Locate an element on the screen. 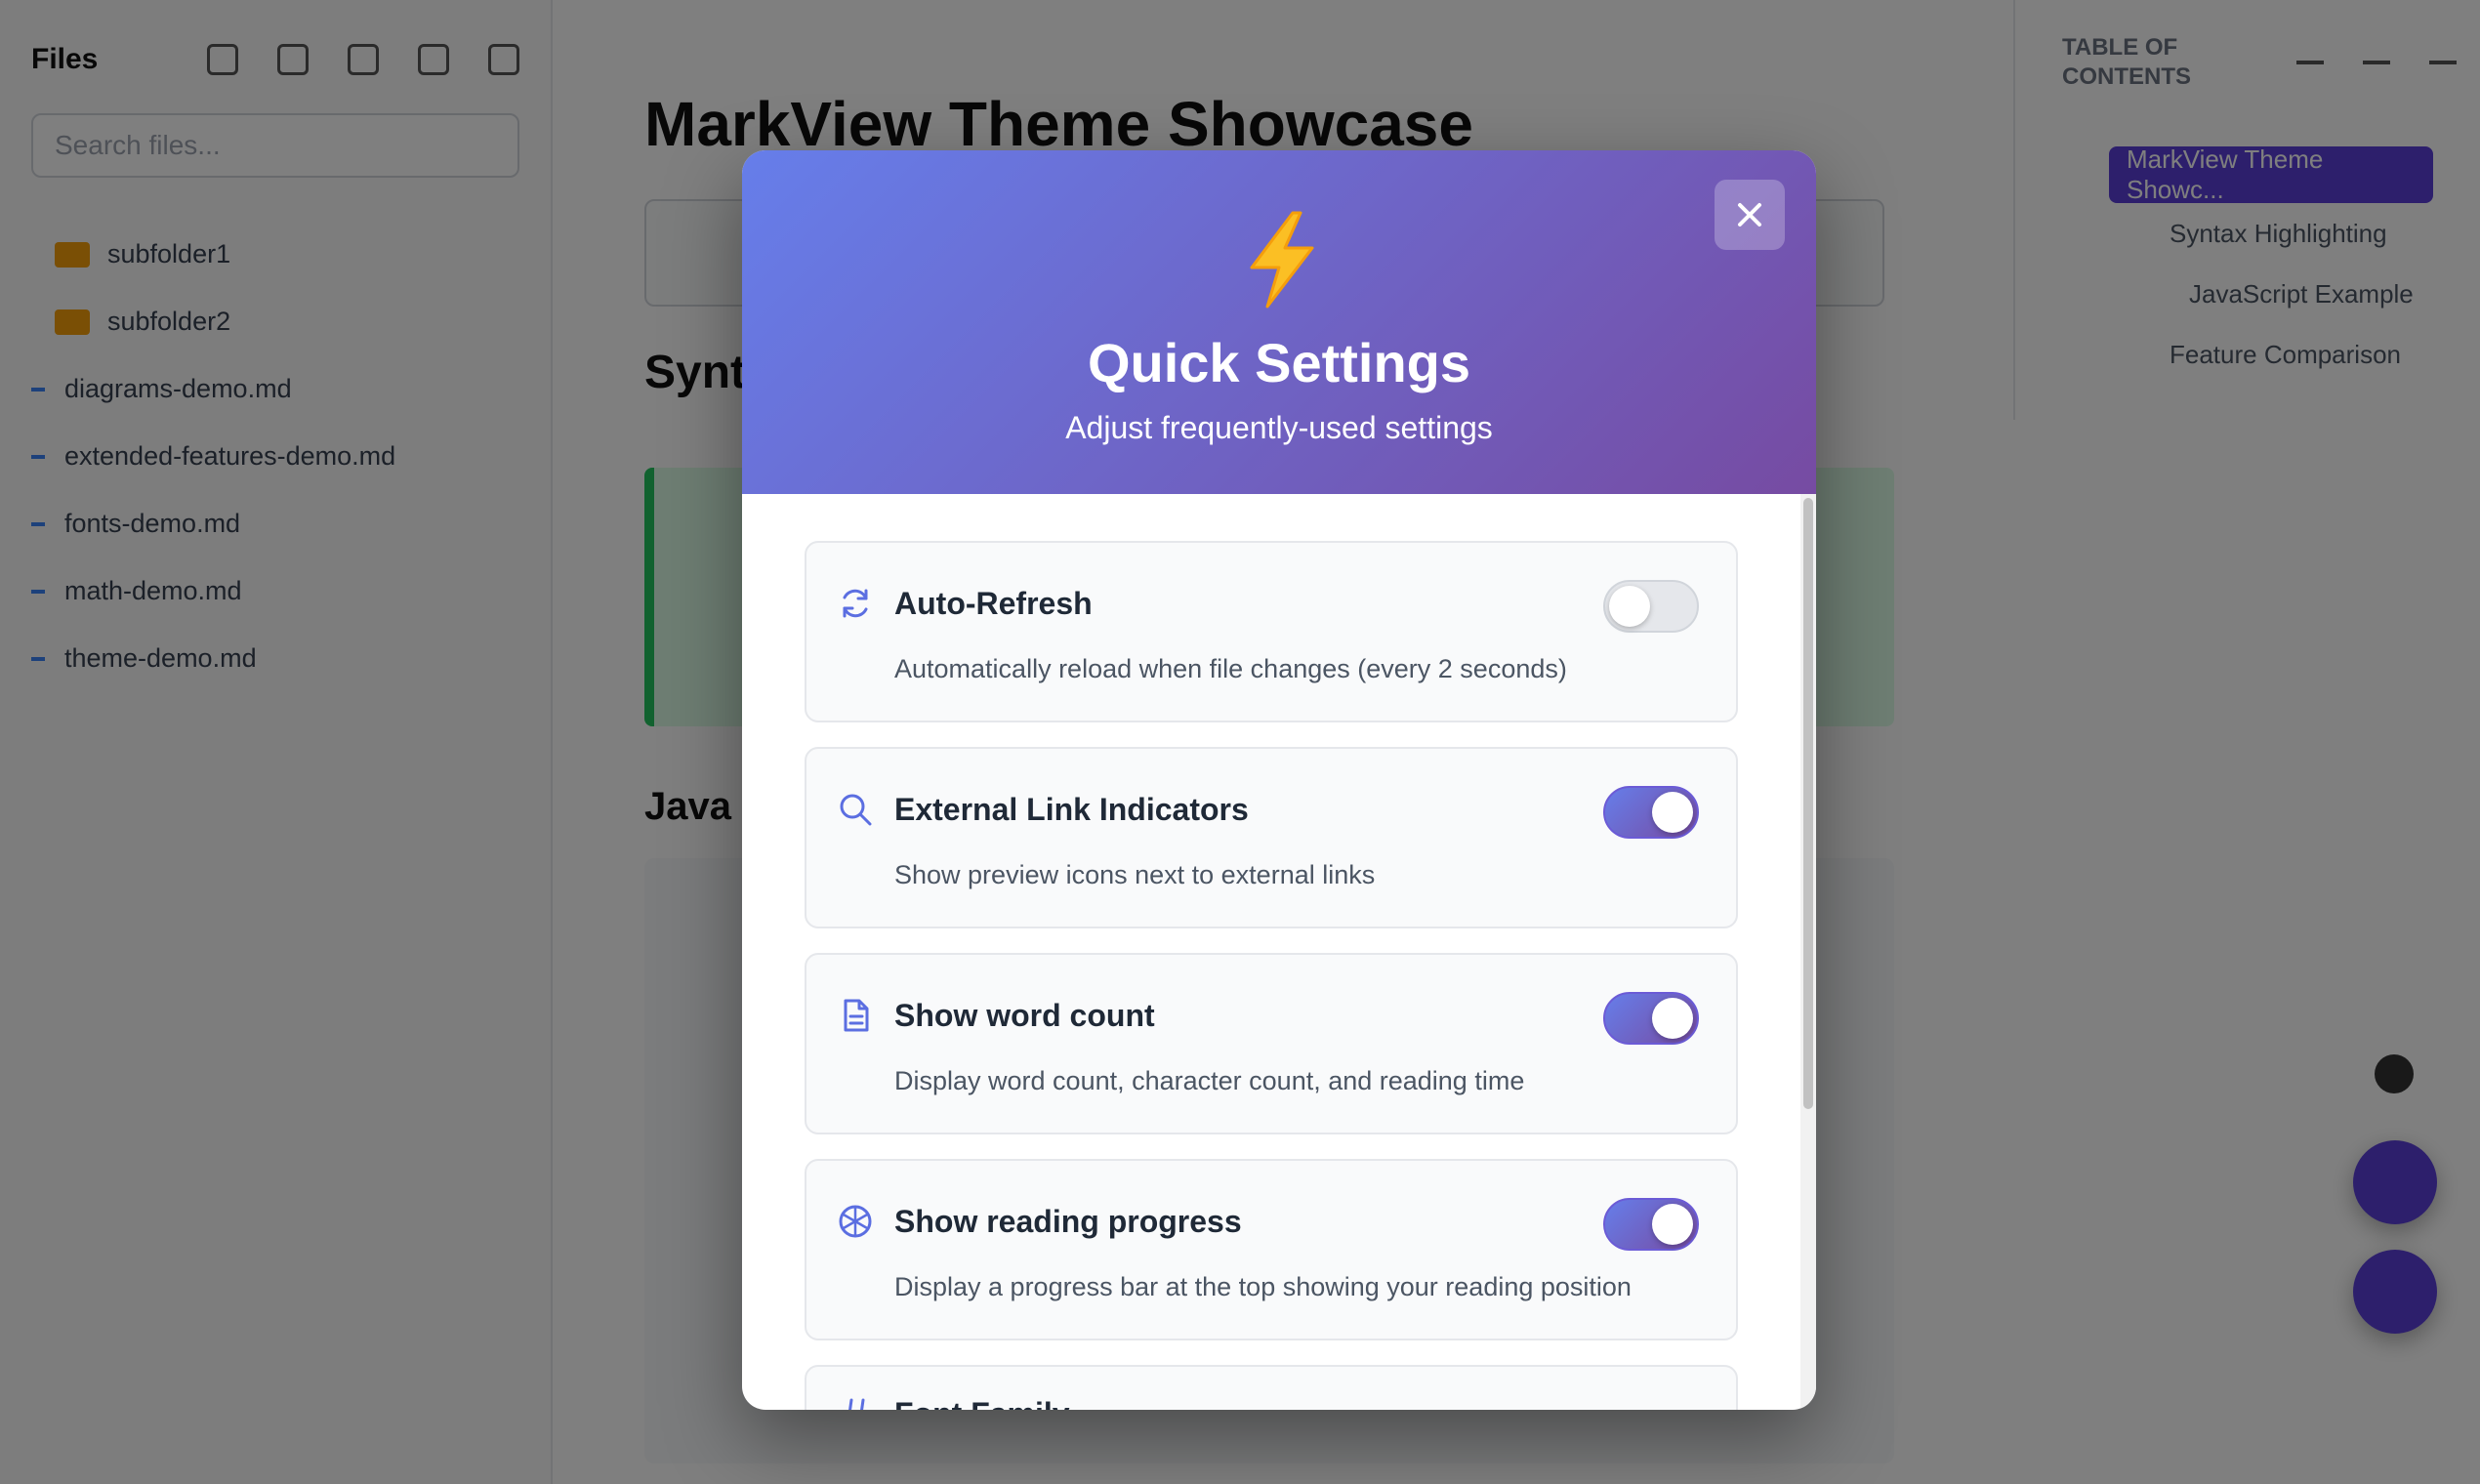 The image size is (2480, 1484). close-button is located at coordinates (1750, 215).